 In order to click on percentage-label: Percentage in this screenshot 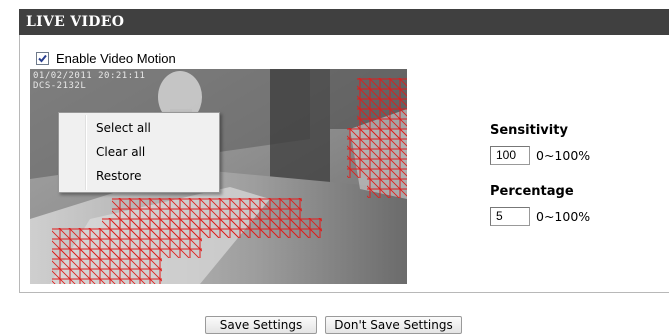, I will do `click(532, 191)`.